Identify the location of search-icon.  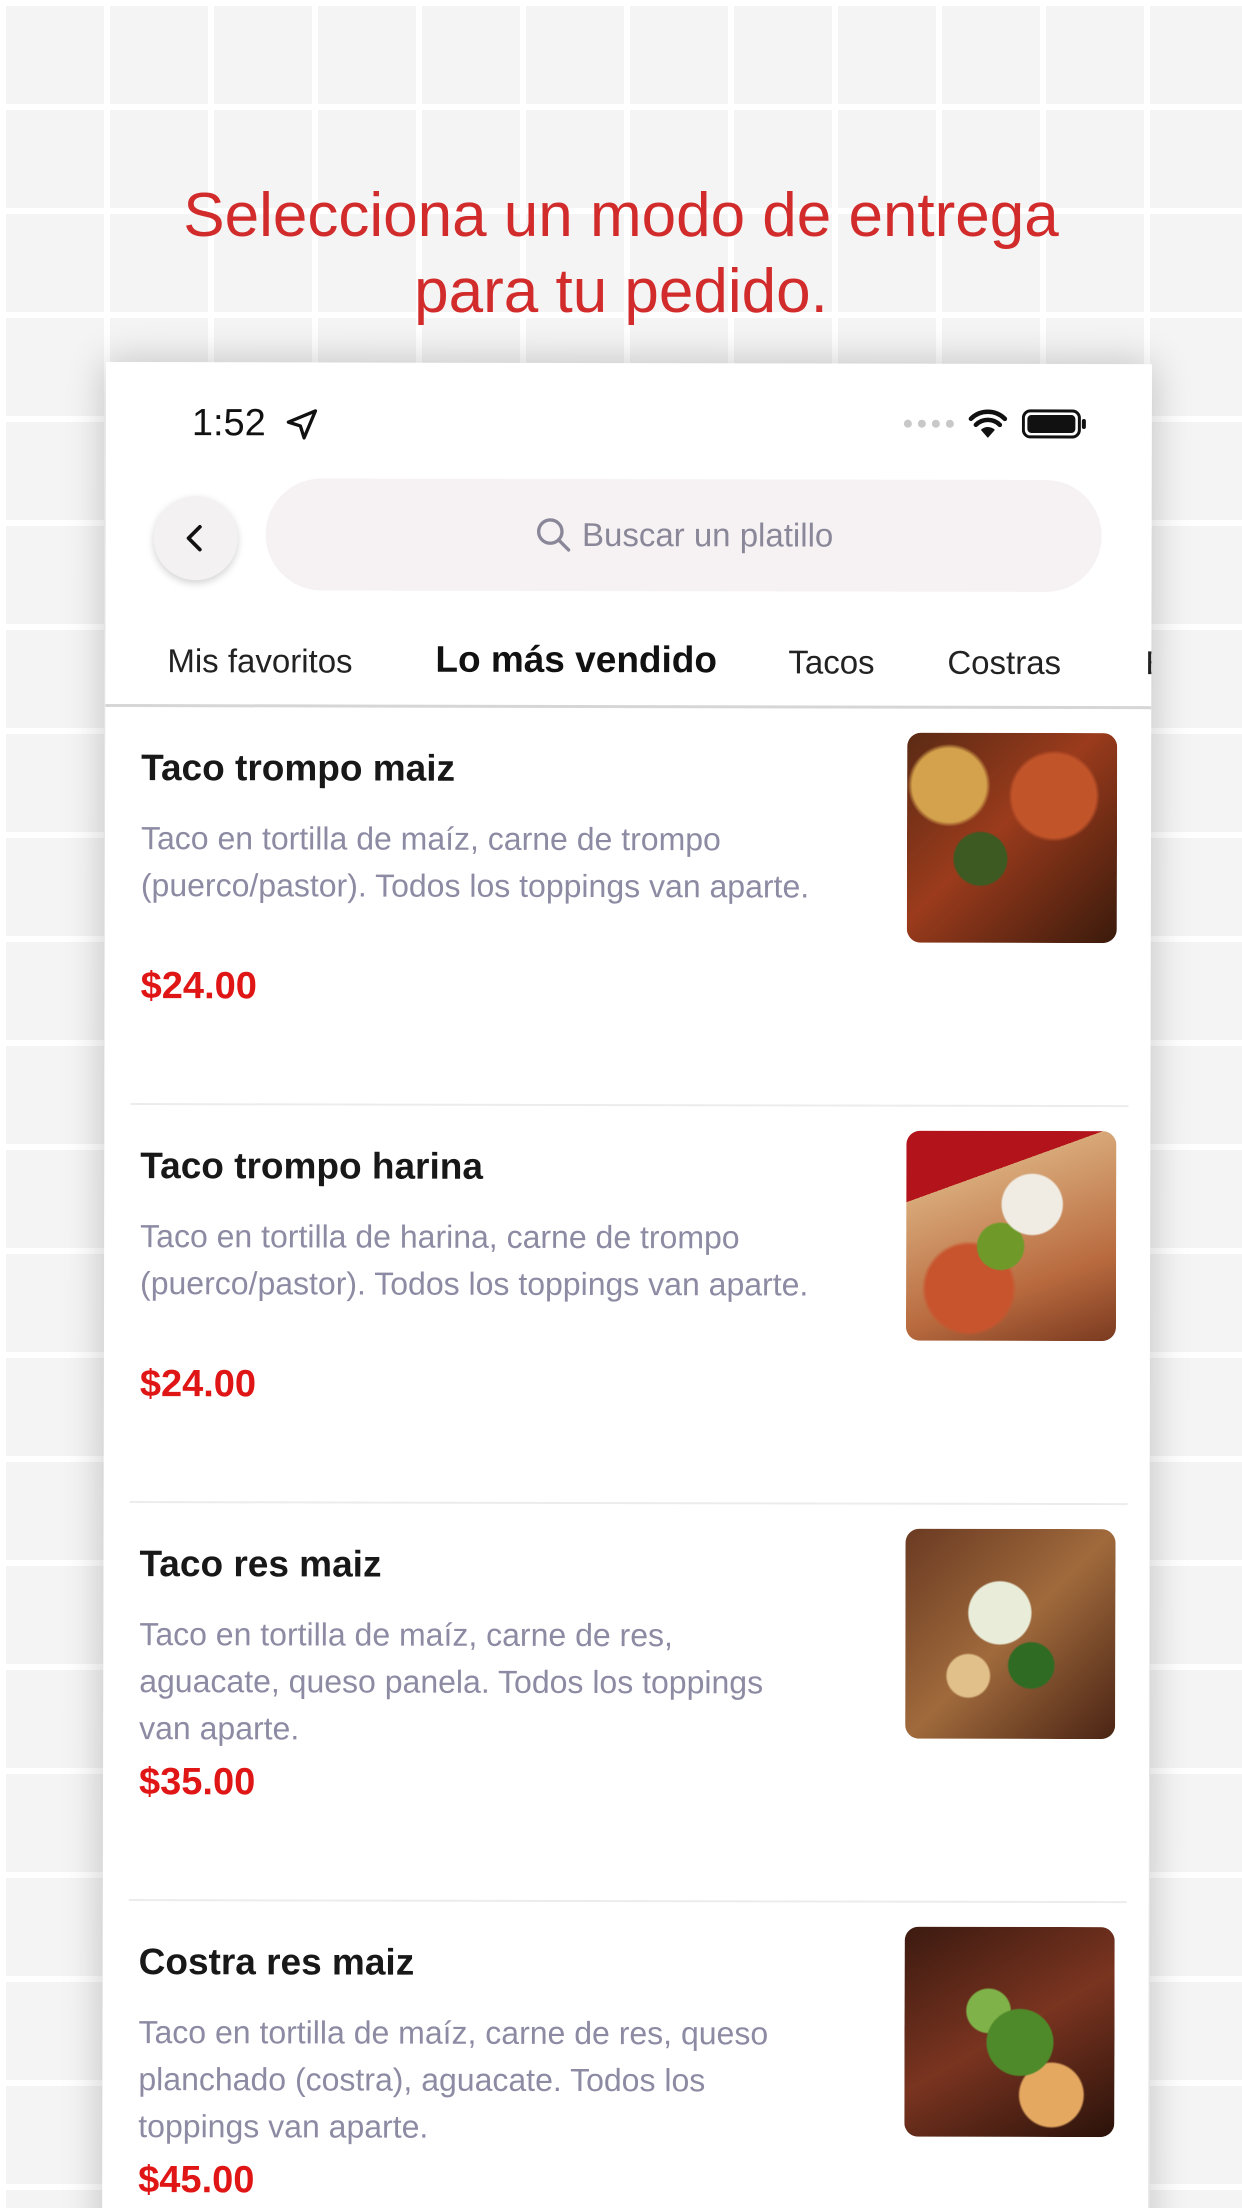
(554, 535).